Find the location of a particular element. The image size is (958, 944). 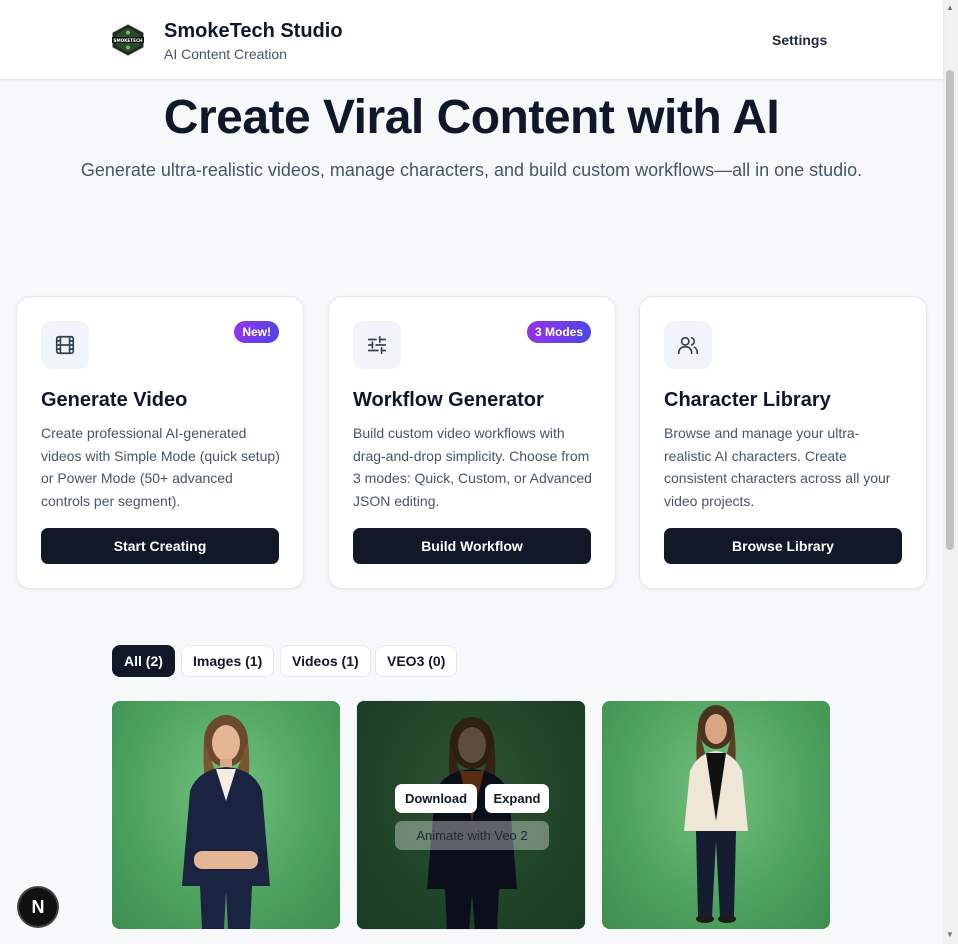

scrollbar-thumb is located at coordinates (950, 310).